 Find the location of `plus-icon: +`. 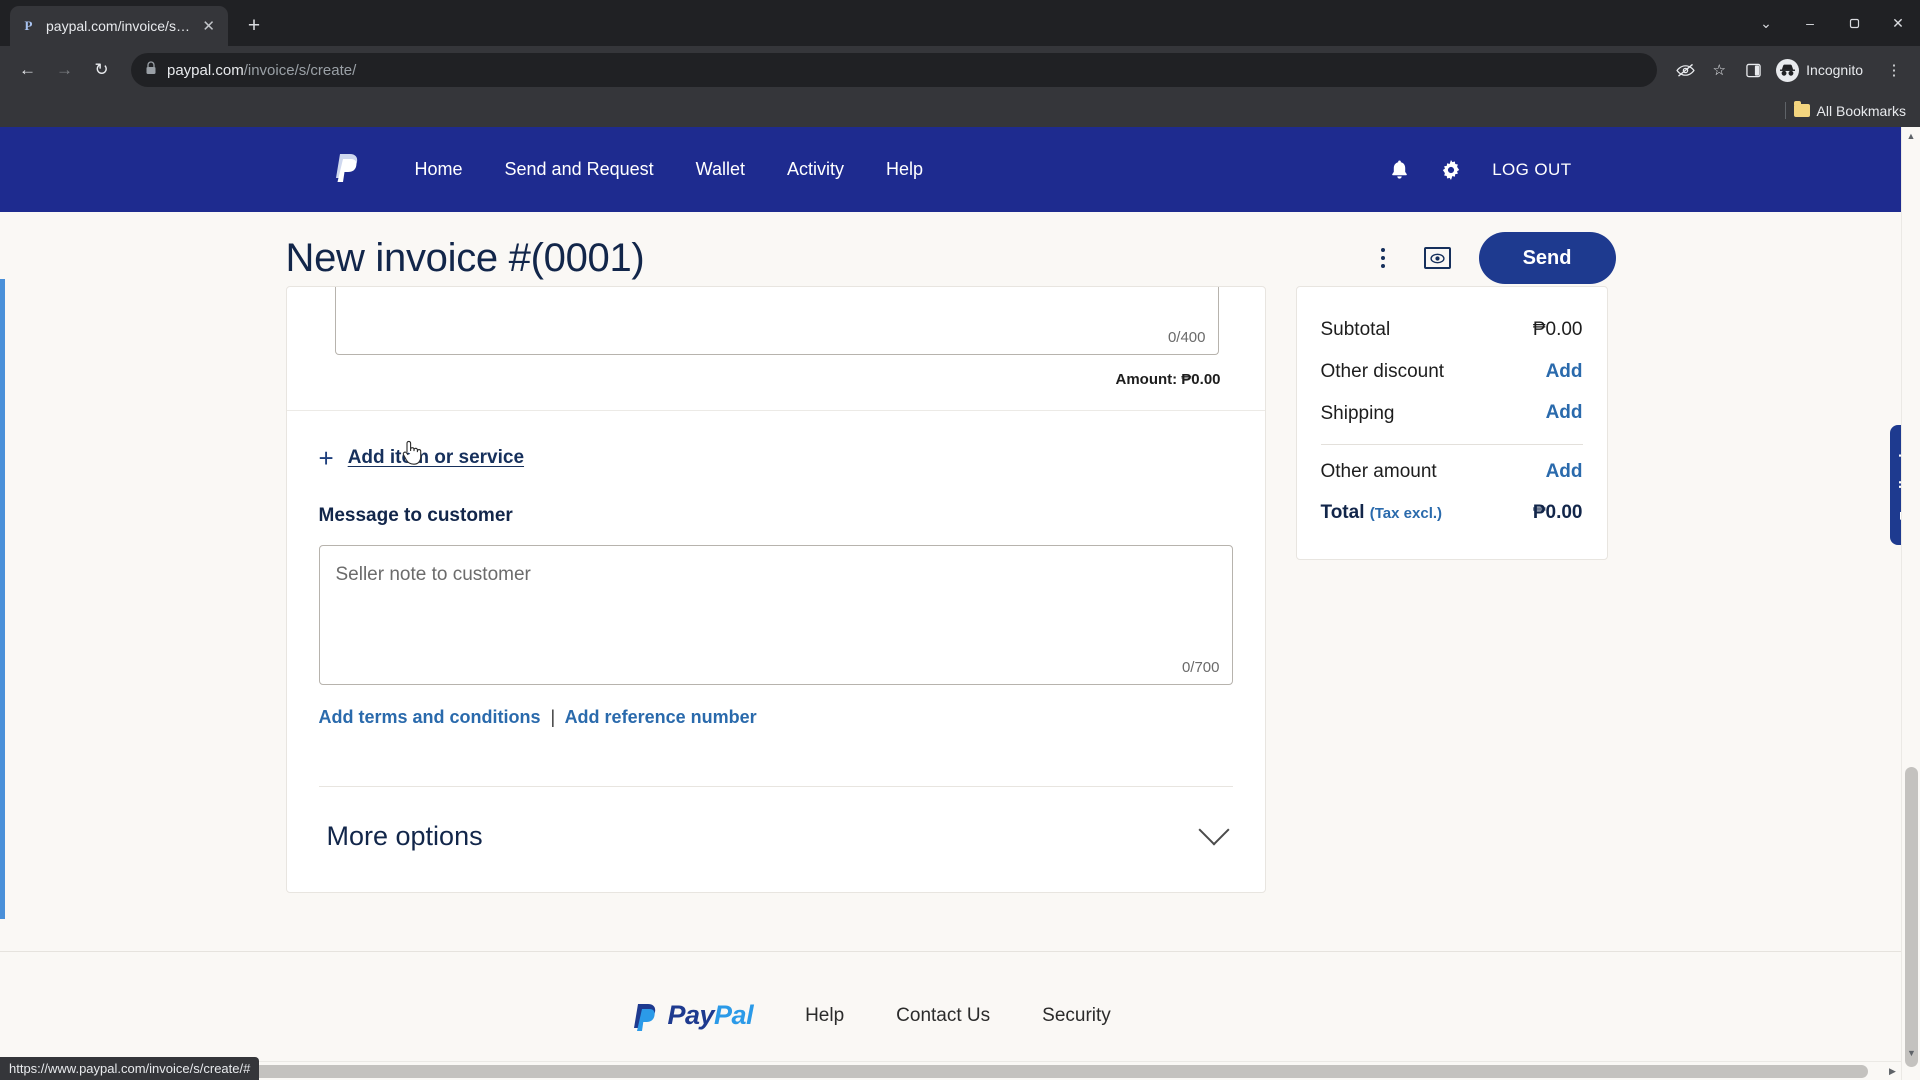

plus-icon: + is located at coordinates (326, 458).